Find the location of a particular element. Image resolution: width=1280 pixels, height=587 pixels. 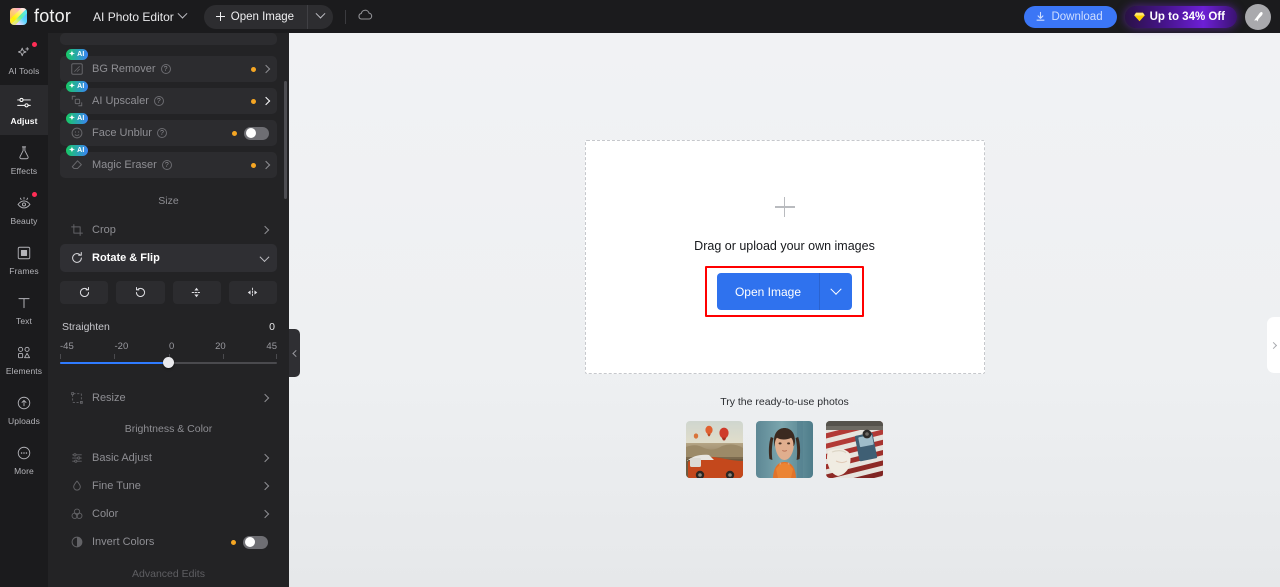

sidebar-item-beauty: Beauty is located at coordinates (24, 210).